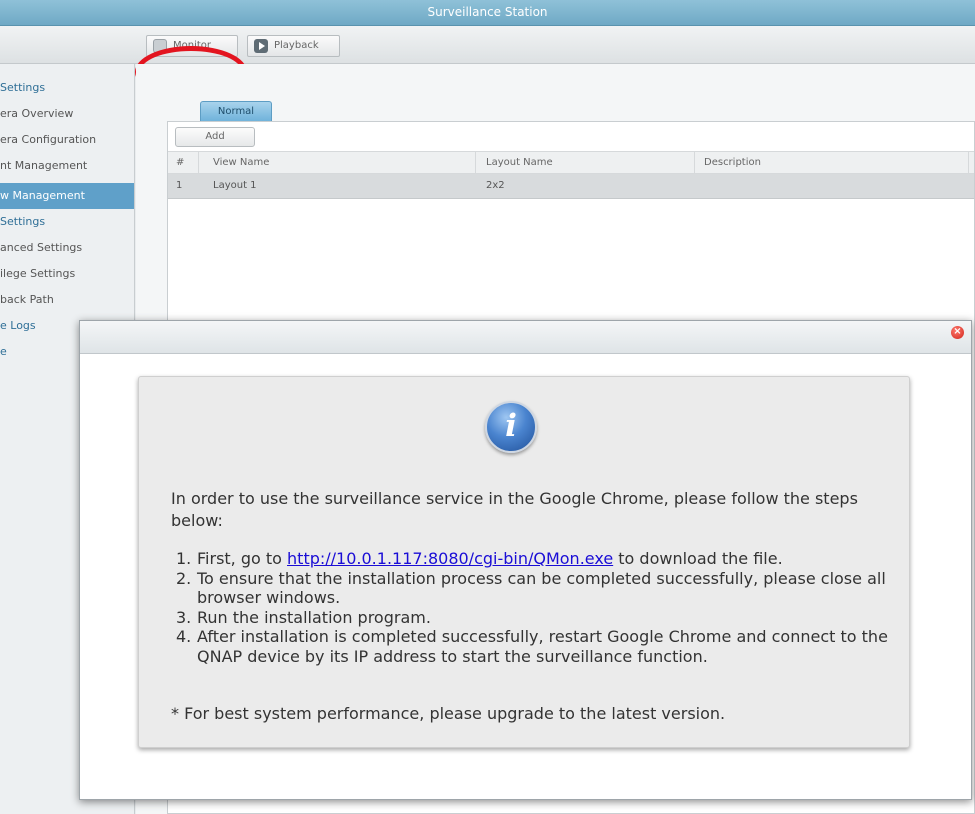 The width and height of the screenshot is (975, 814). Describe the element at coordinates (67, 88) in the screenshot. I see `sidebar-item-settings: Settings` at that location.